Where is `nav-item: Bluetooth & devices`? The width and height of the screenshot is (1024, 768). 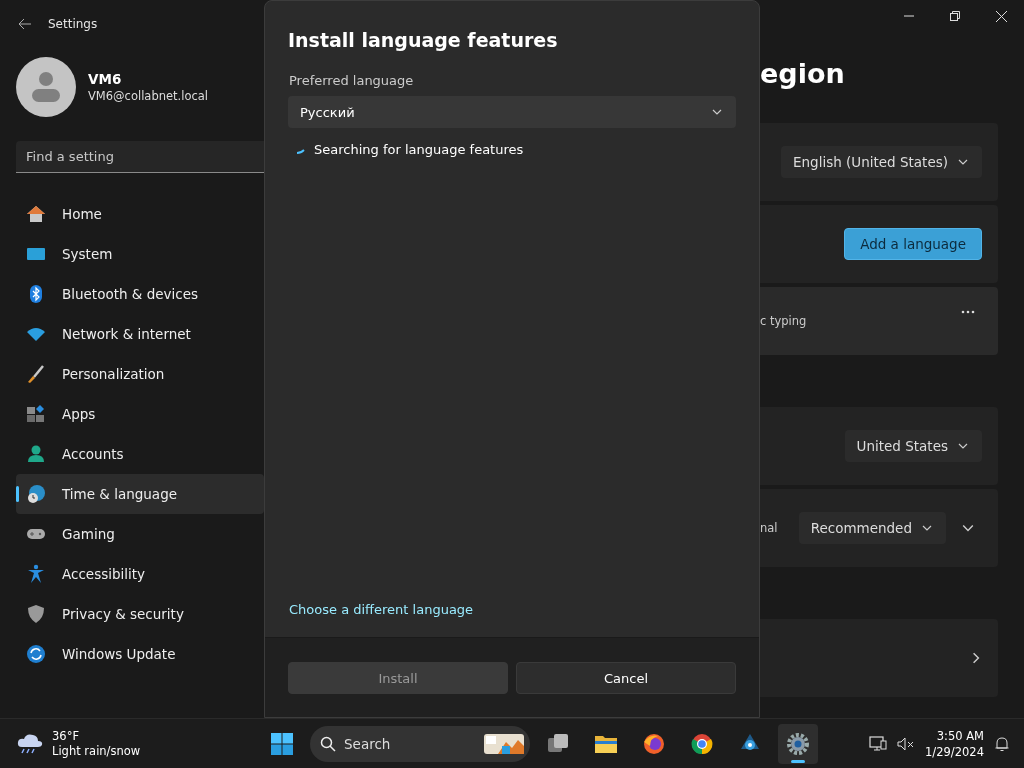
nav-item: Bluetooth & devices is located at coordinates (140, 294).